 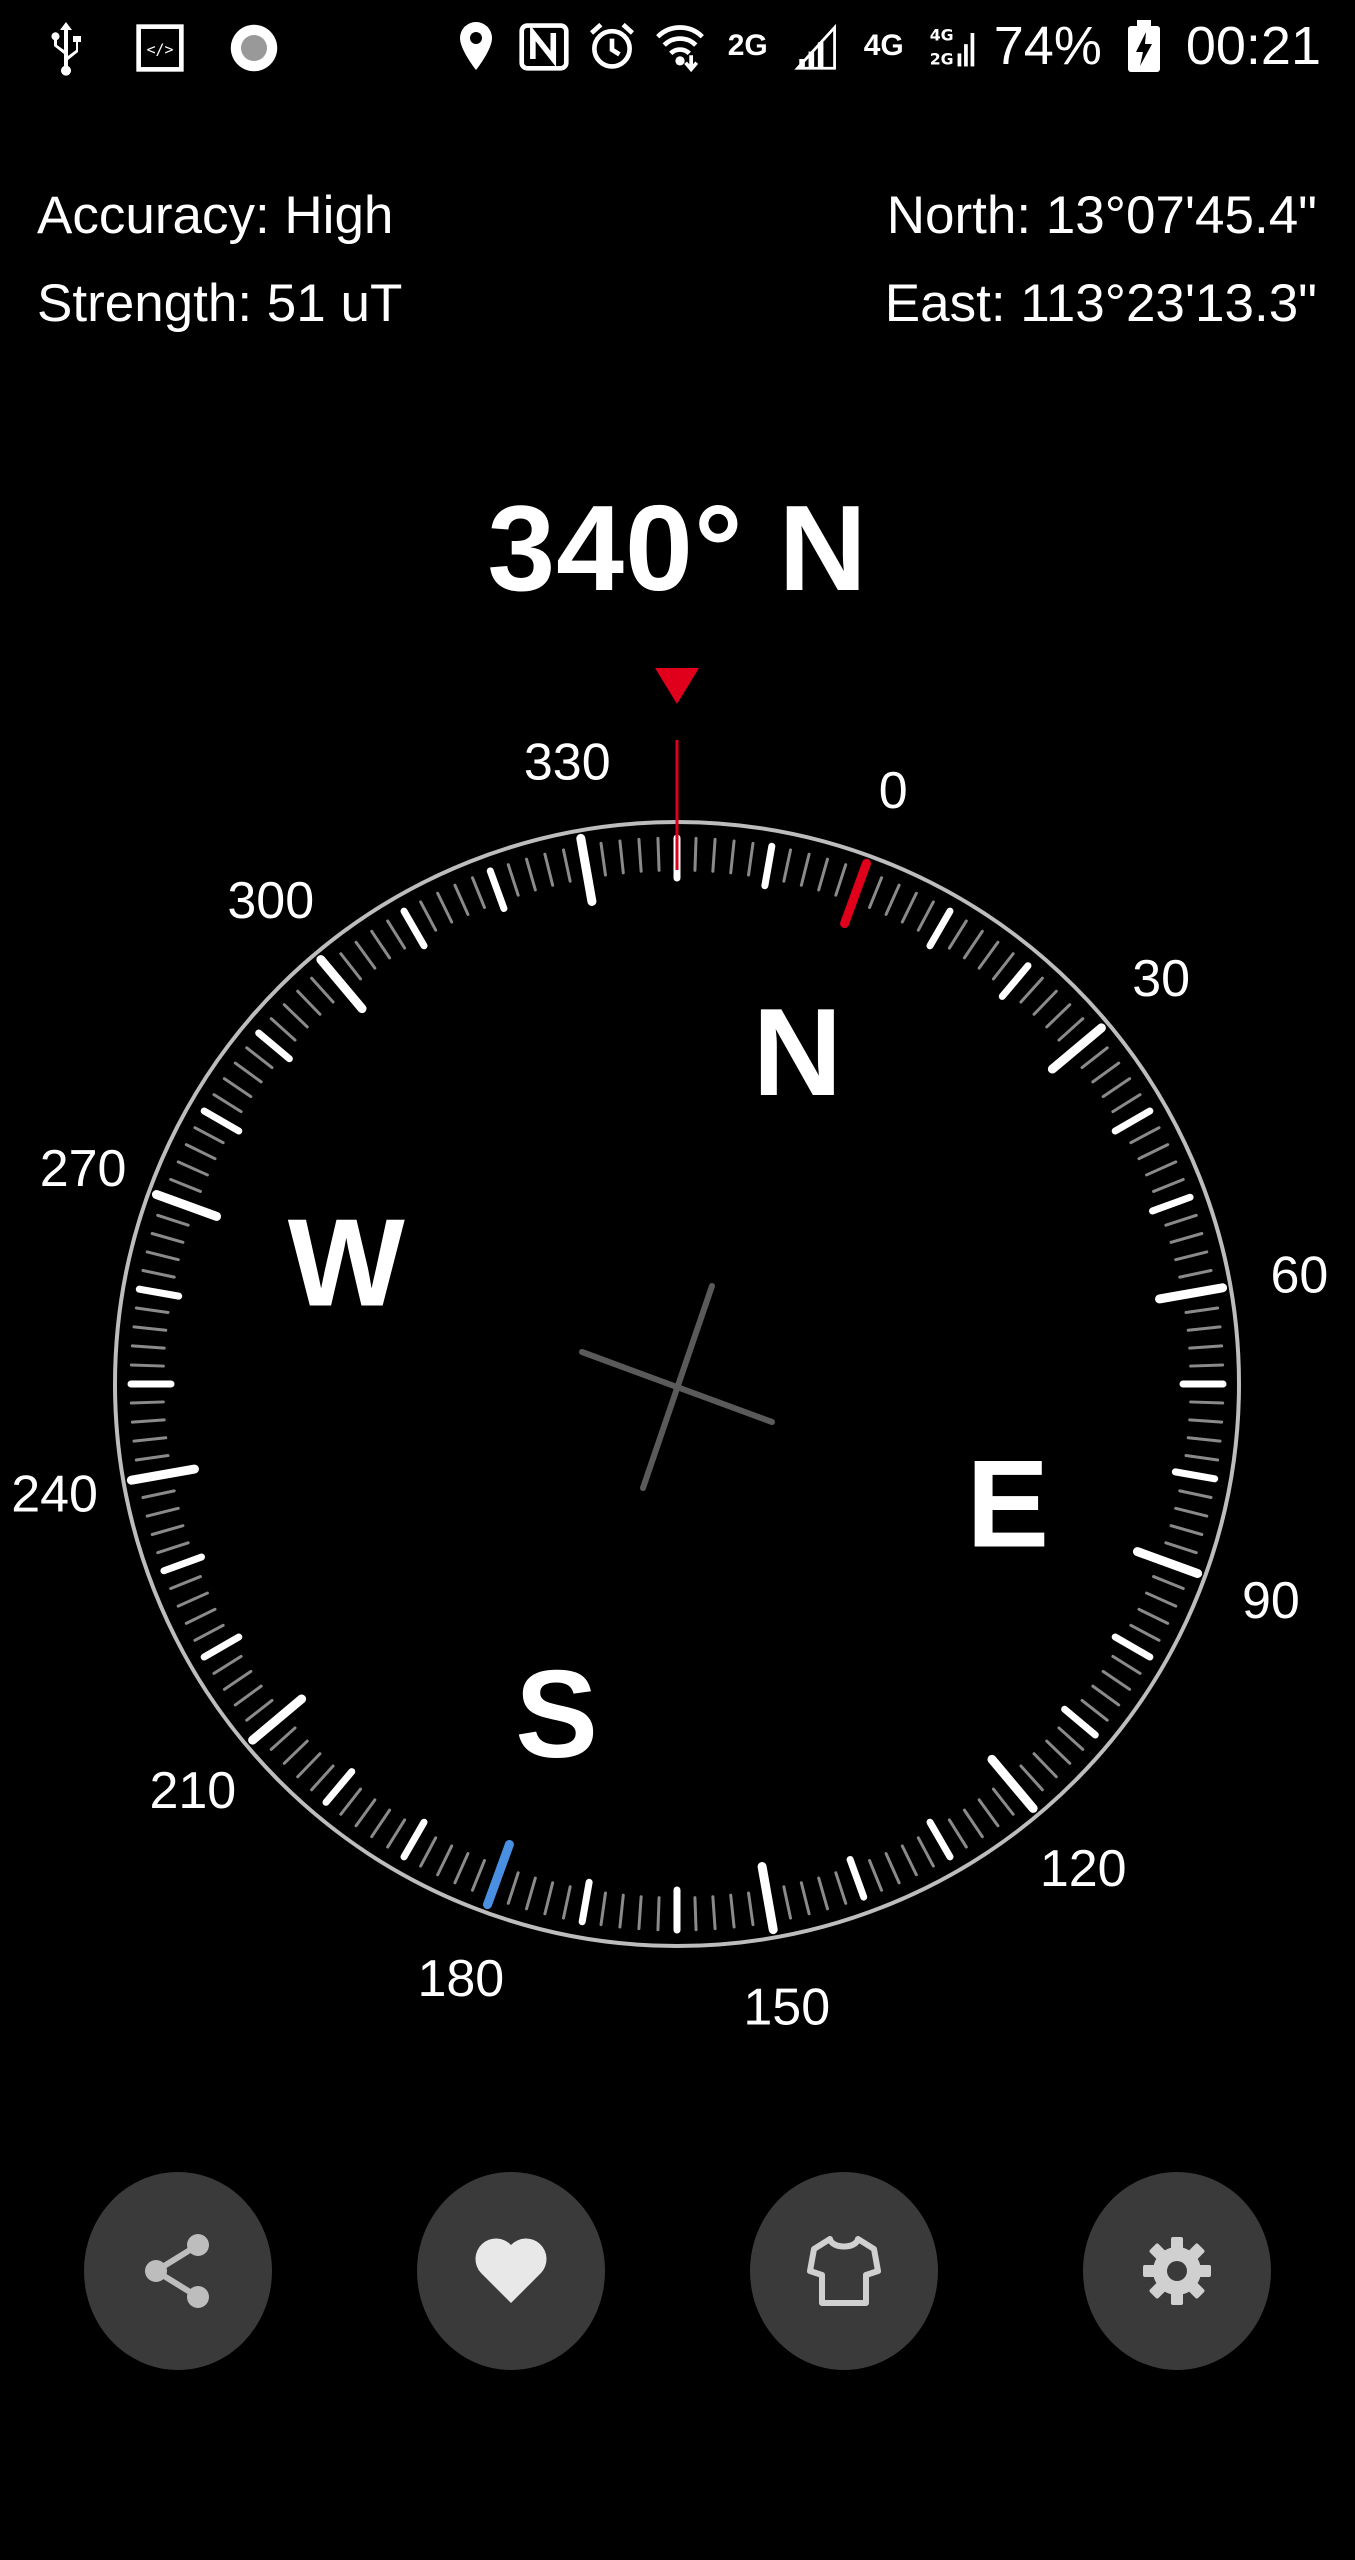 I want to click on sensor-info: Accuracy: High Strength: 51 uT, so click(x=219, y=260).